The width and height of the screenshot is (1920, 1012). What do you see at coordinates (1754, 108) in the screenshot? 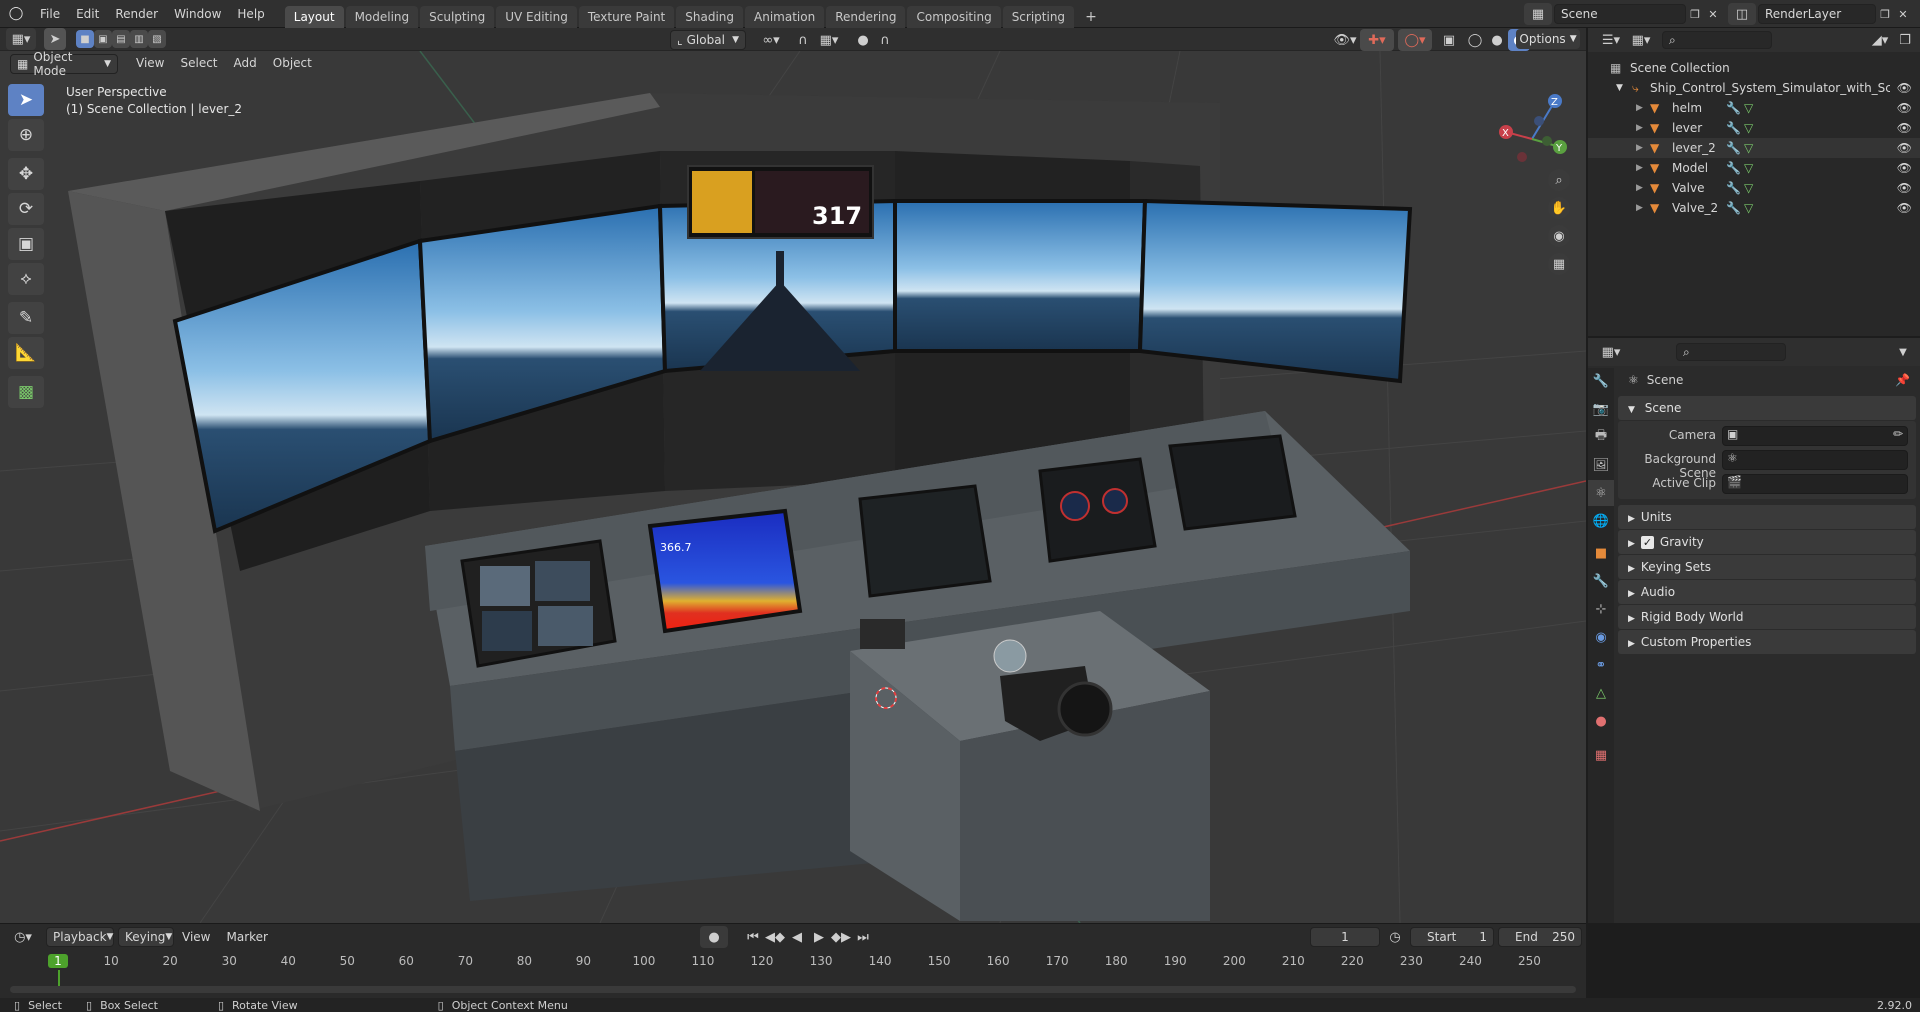
I see `outliner-row-object: ▶ ▼ helm 🔧 ▽ 👁` at bounding box center [1754, 108].